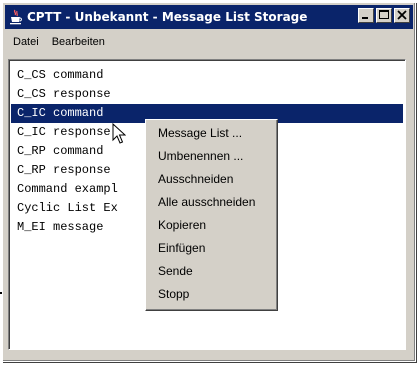 Image resolution: width=420 pixels, height=365 pixels. I want to click on list-item: C_CS command, so click(207, 75).